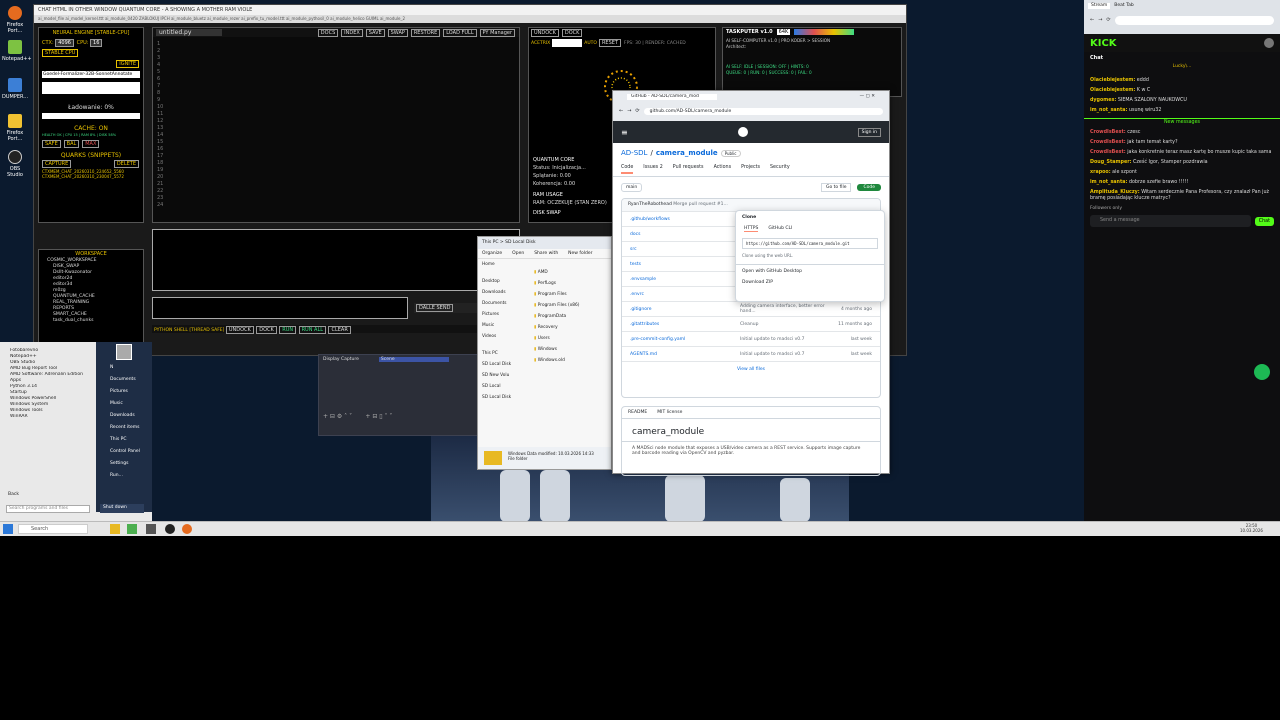  What do you see at coordinates (763, 111) in the screenshot?
I see `address-bar: github.com/AD-SDL/camera_module` at bounding box center [763, 111].